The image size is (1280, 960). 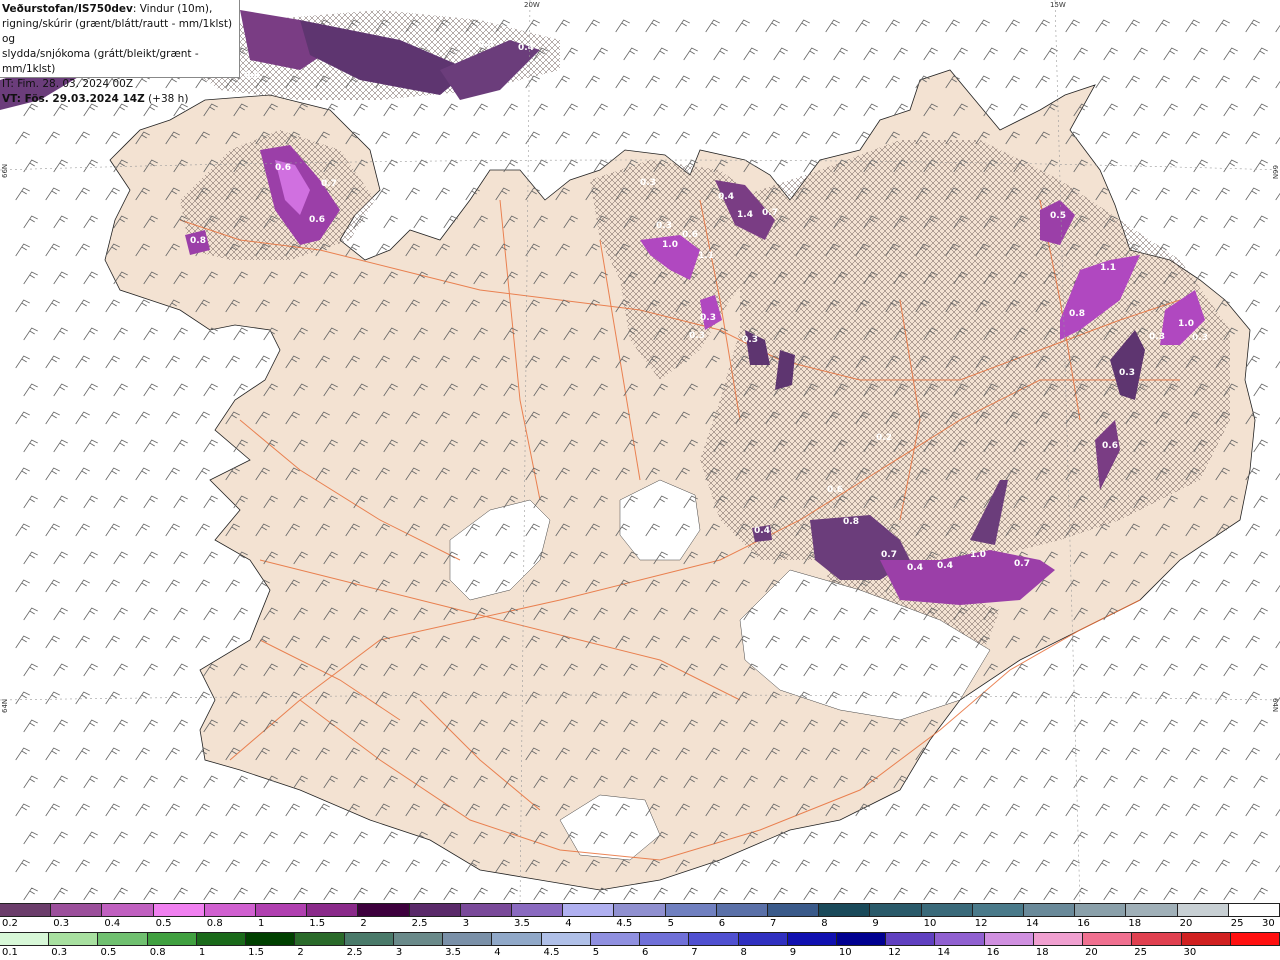 What do you see at coordinates (670, 923) in the screenshot?
I see `snow-legend-tick-label: 5` at bounding box center [670, 923].